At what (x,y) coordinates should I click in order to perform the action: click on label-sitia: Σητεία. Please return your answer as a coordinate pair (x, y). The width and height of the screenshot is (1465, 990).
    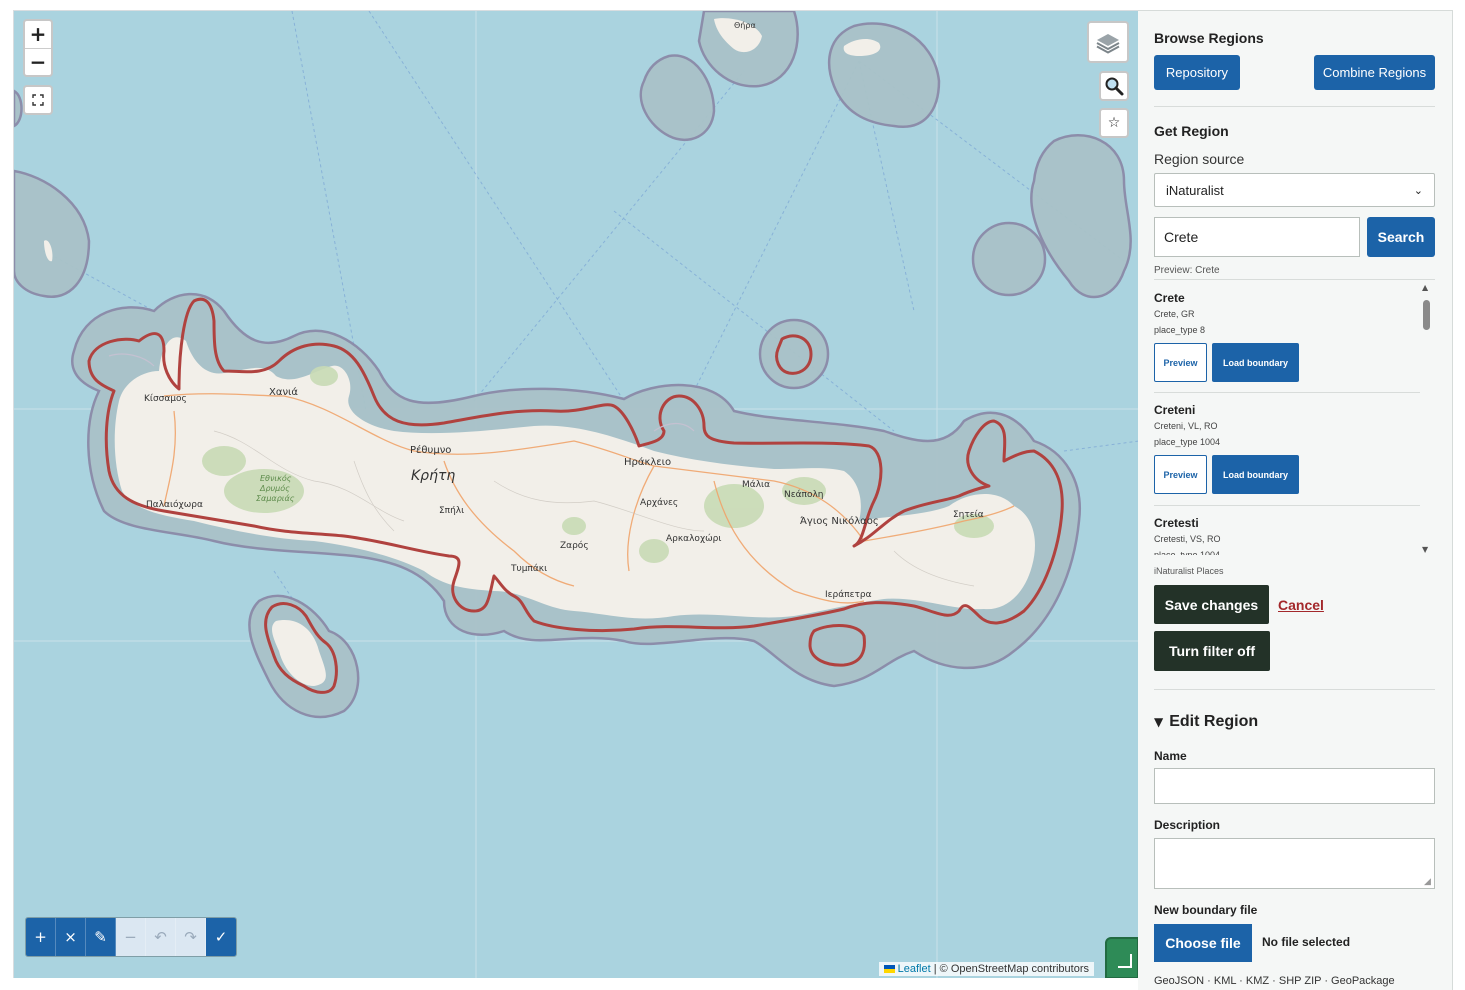
    Looking at the image, I should click on (968, 515).